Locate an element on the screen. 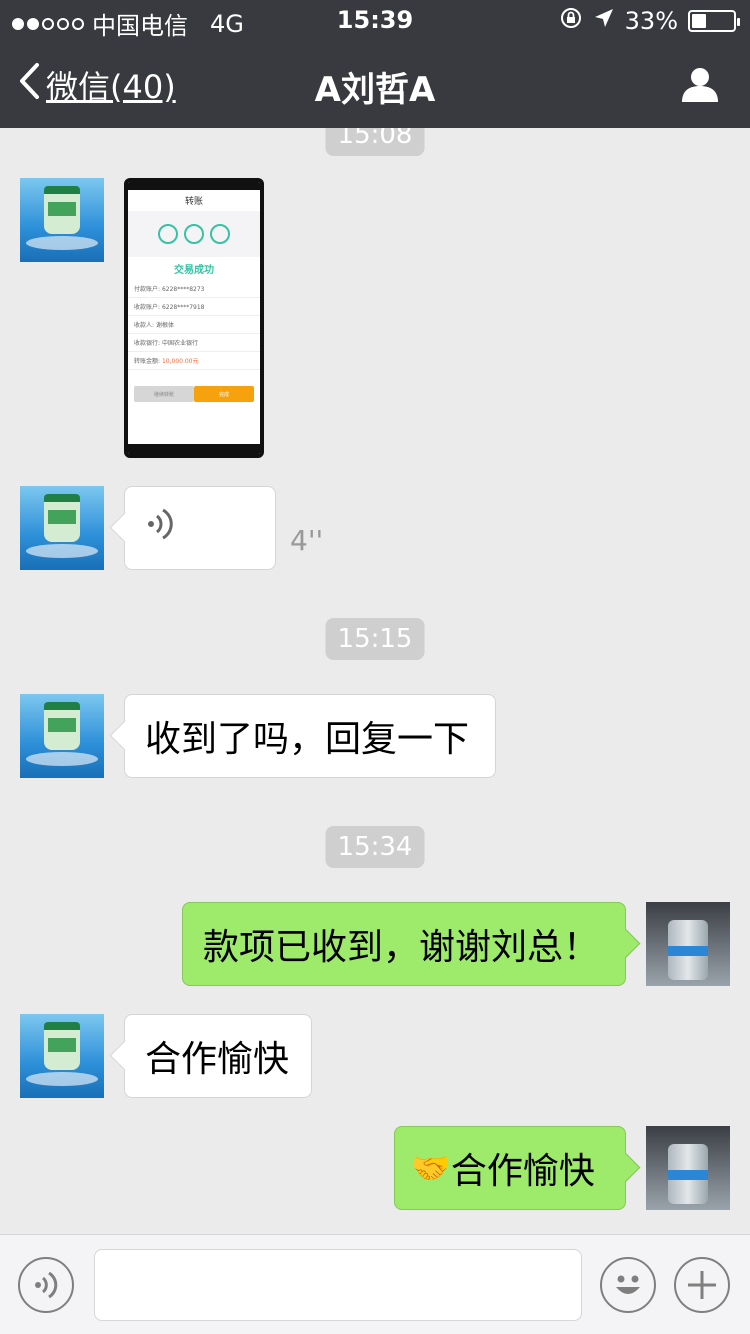  input-bar is located at coordinates (375, 1284).